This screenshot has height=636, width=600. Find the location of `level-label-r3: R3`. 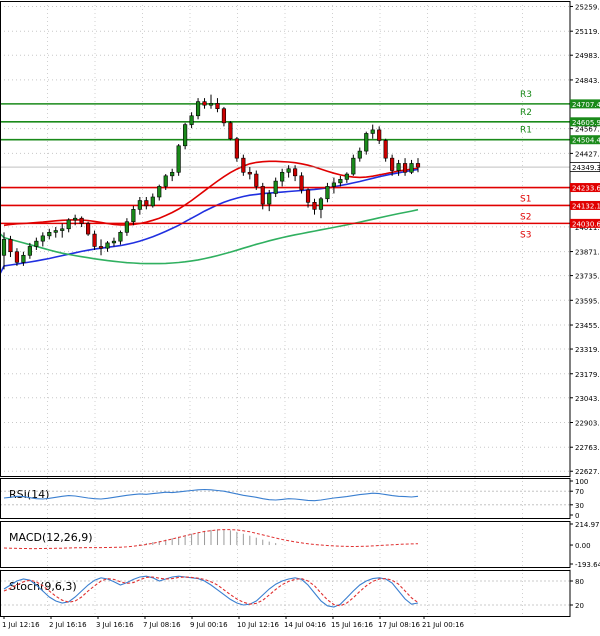

level-label-r3: R3 is located at coordinates (526, 95).